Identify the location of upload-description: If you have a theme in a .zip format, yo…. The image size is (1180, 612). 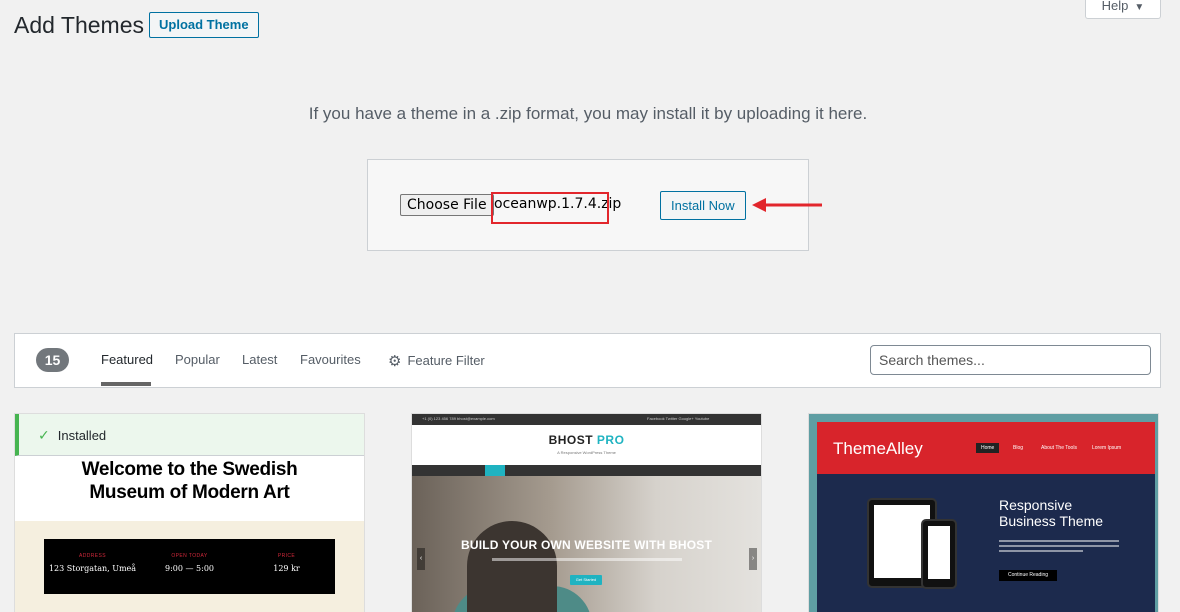
(588, 113).